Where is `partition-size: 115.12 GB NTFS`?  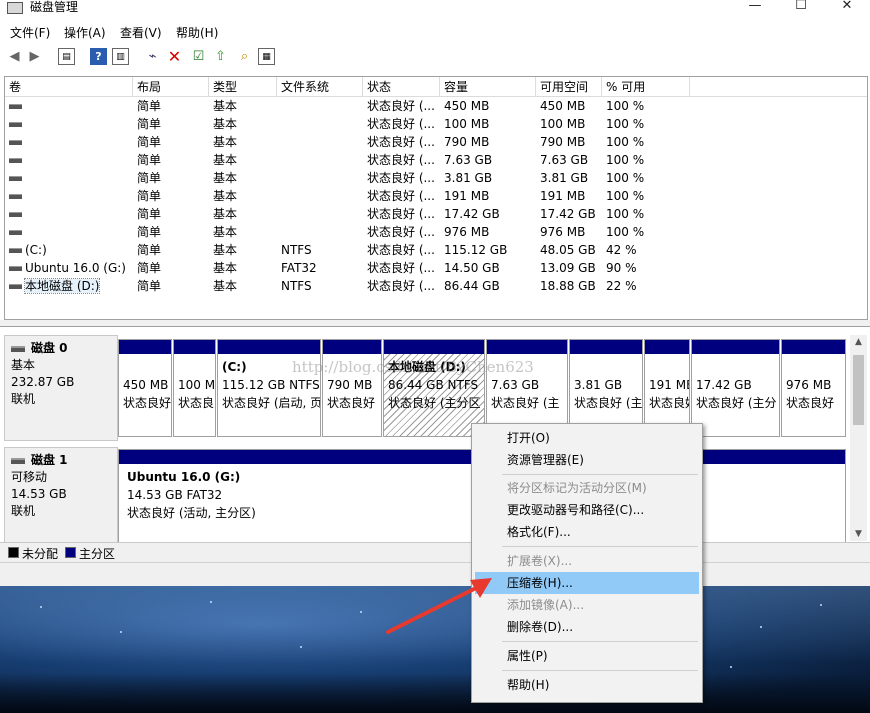
partition-size: 115.12 GB NTFS is located at coordinates (271, 385).